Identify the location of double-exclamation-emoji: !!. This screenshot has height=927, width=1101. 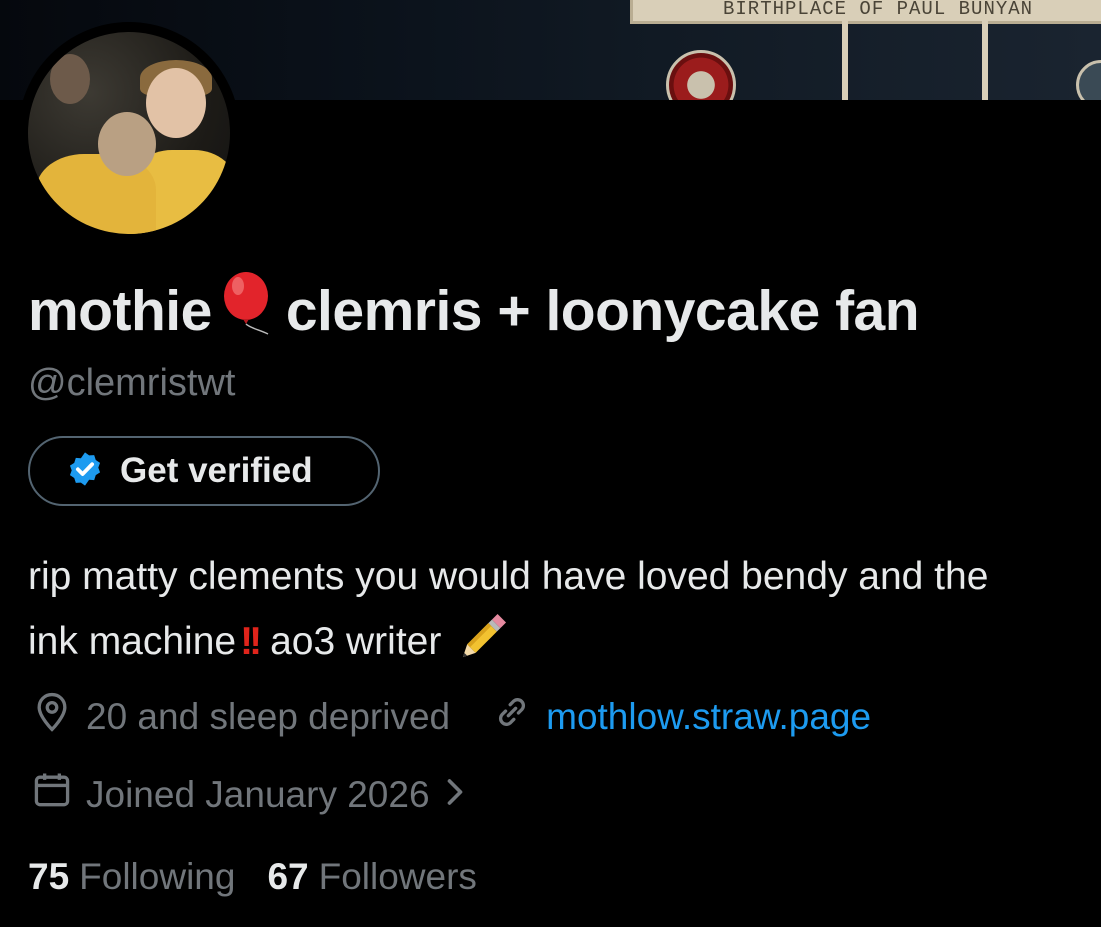
(251, 641).